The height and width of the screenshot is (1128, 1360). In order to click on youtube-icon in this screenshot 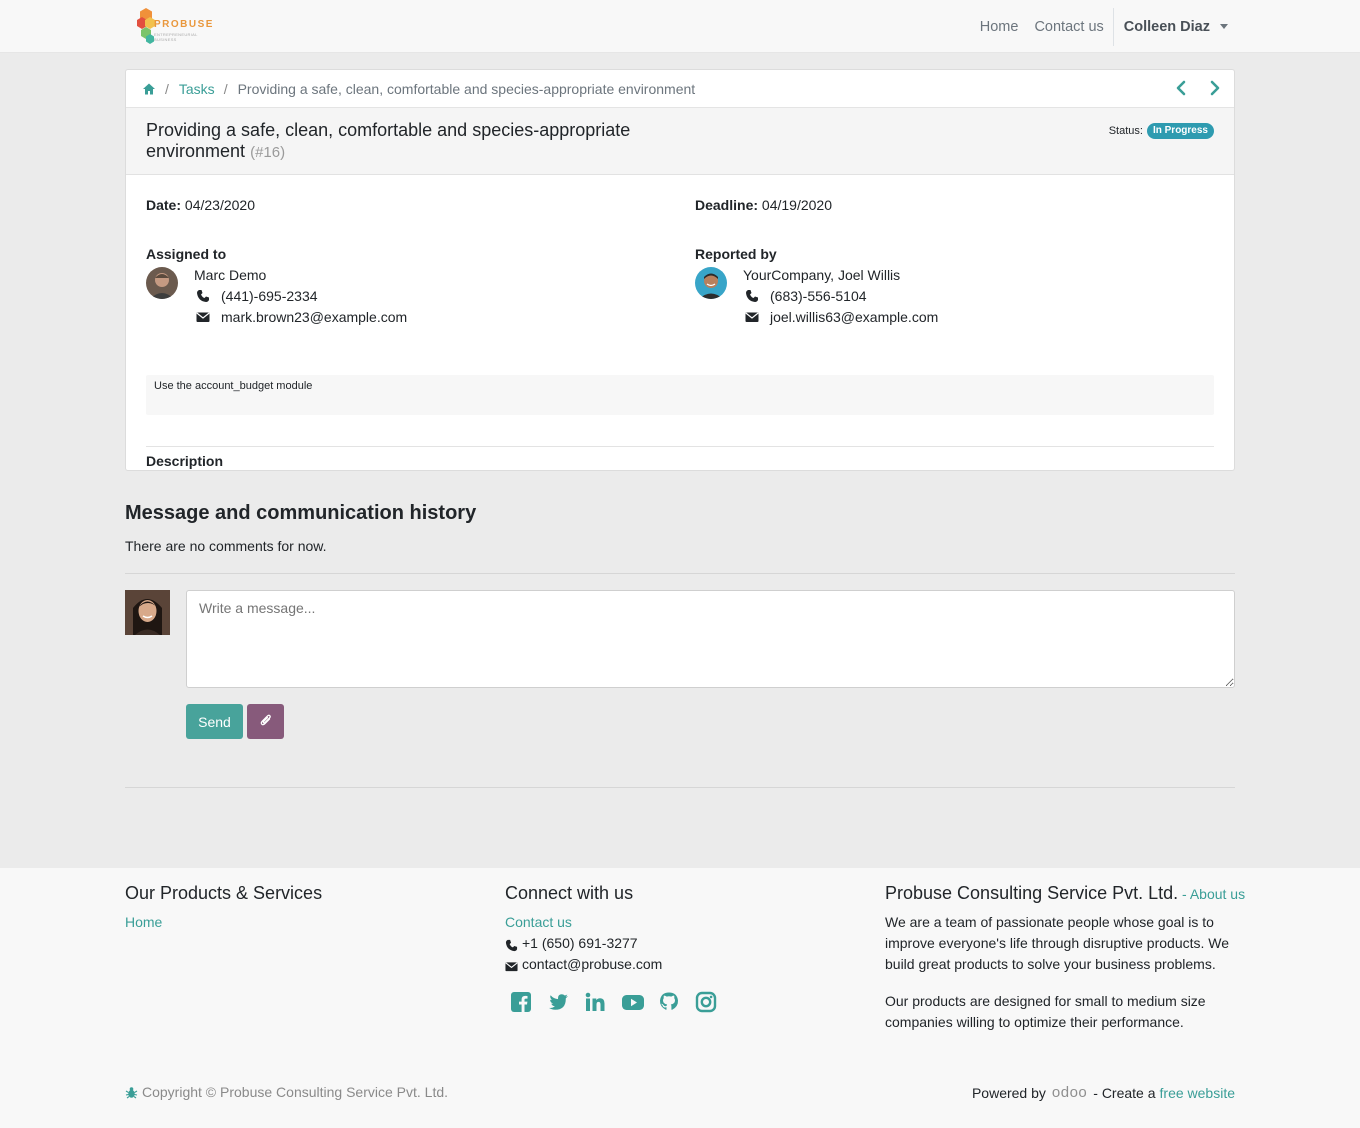, I will do `click(632, 1002)`.